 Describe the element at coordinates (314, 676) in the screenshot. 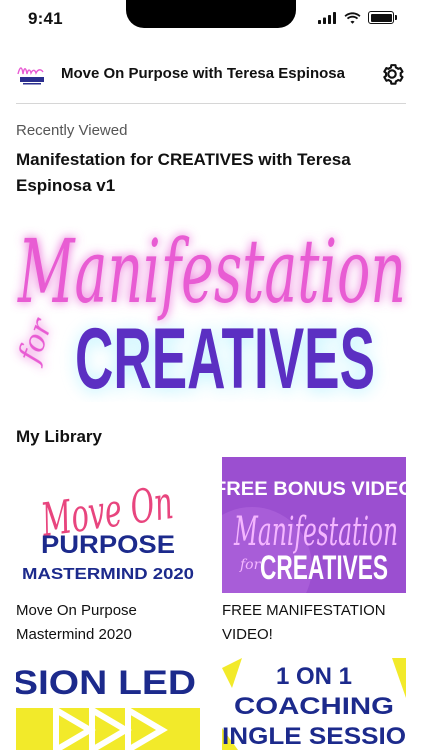

I see `art-line1-text: 1 ON 1` at that location.